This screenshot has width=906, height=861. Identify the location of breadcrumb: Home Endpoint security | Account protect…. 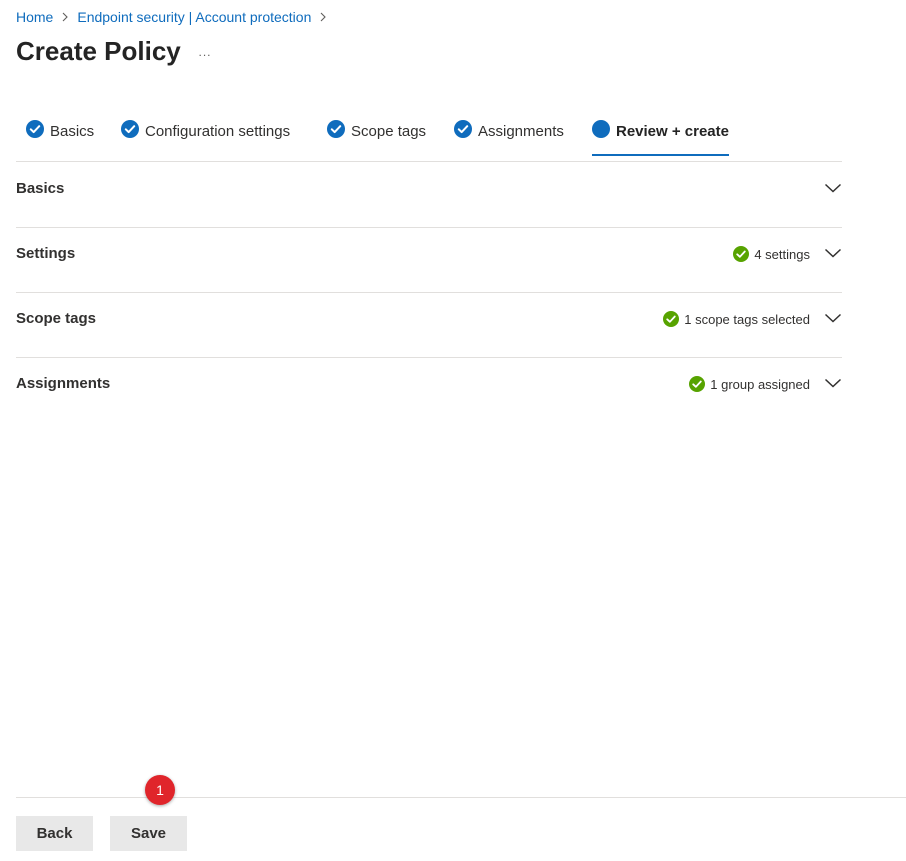
(175, 17).